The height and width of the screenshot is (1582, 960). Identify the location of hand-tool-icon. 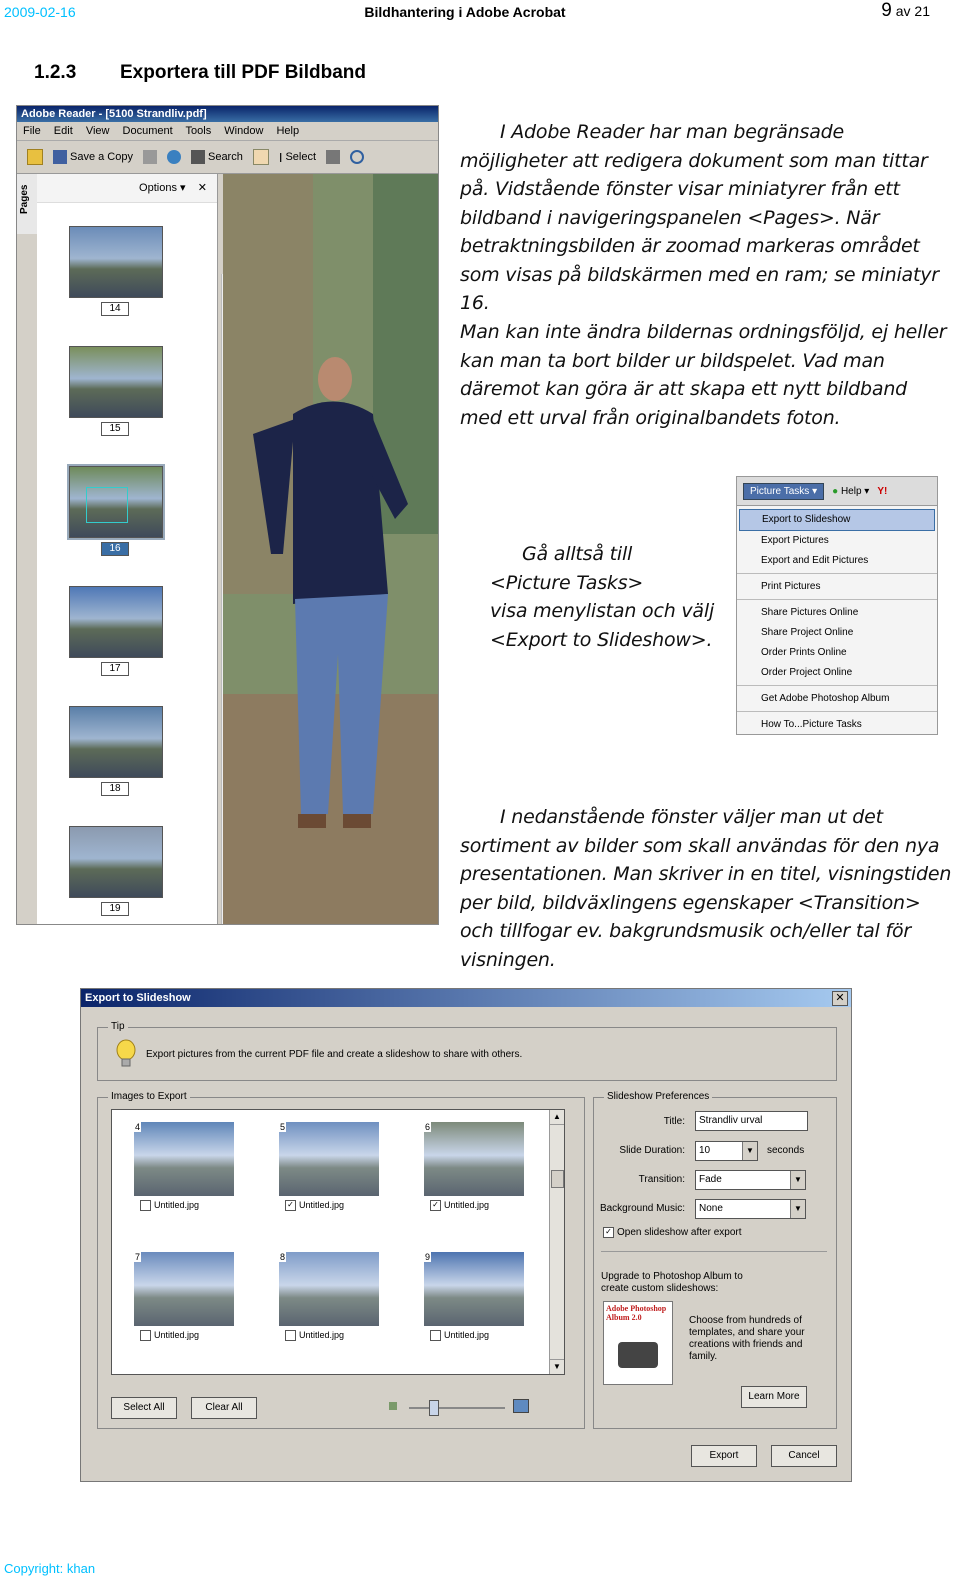
(260, 157).